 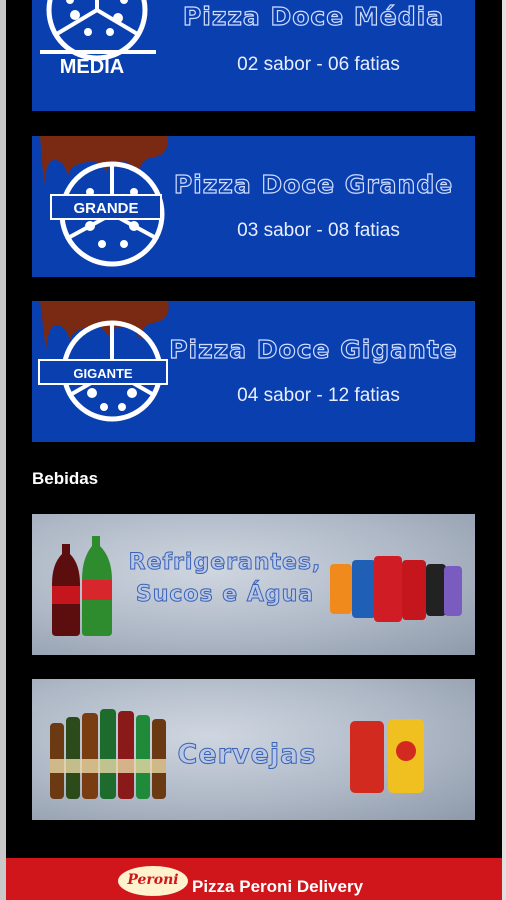 I want to click on badge-label-gigante: GIGANTE, so click(x=103, y=372).